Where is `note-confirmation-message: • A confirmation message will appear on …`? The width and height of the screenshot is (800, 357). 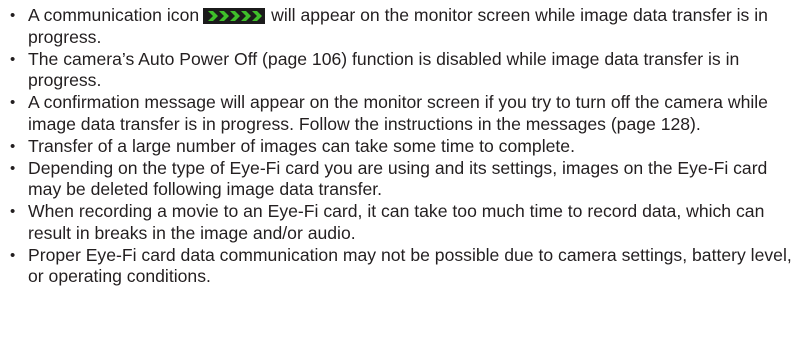
note-confirmation-message: • A confirmation message will appear on … is located at coordinates (405, 113).